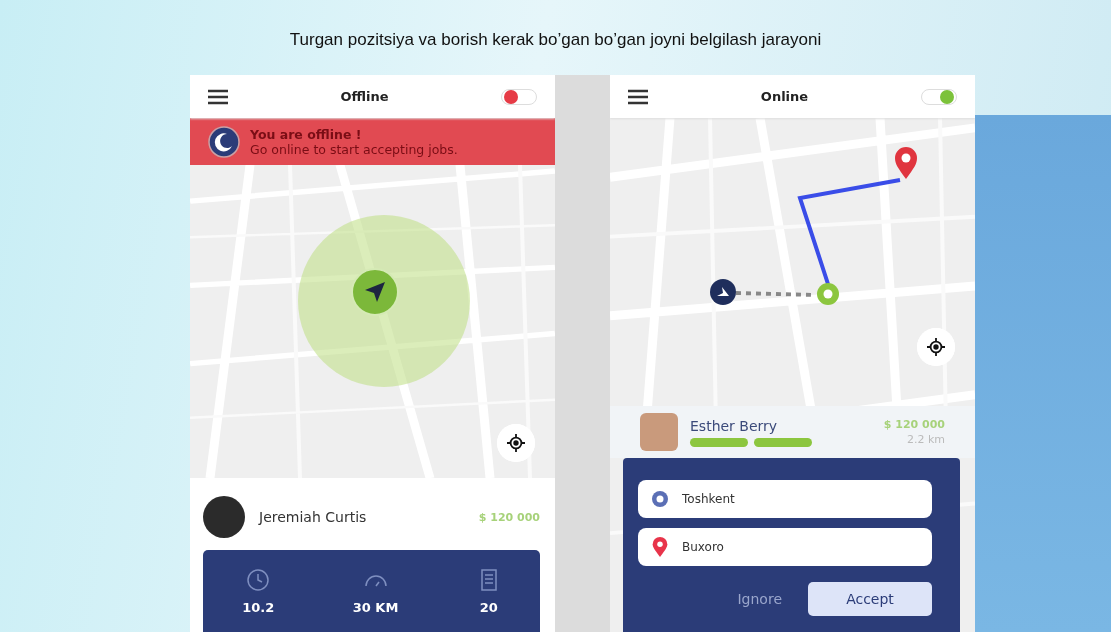  What do you see at coordinates (785, 547) in the screenshot?
I see `location-field: Buxoro` at bounding box center [785, 547].